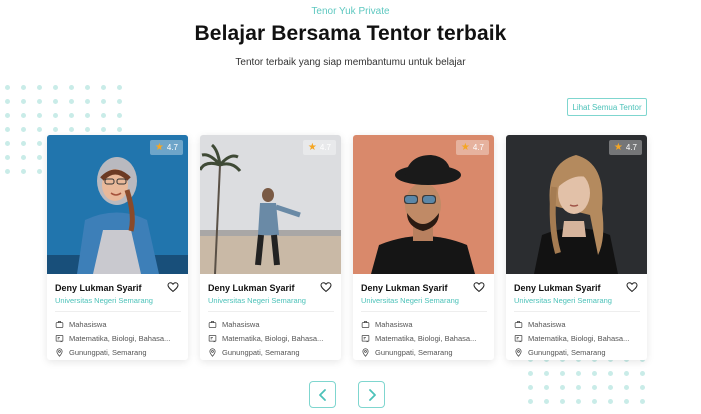  I want to click on section-title: Belajar Bersama Tentor terbaik, so click(350, 33).